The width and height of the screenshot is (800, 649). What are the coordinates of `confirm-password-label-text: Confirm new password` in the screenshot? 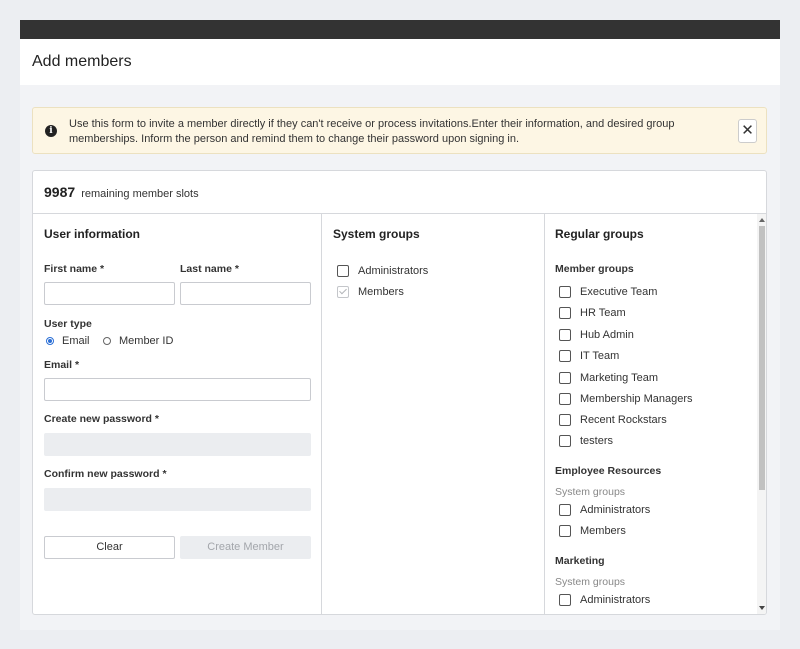 It's located at (102, 474).